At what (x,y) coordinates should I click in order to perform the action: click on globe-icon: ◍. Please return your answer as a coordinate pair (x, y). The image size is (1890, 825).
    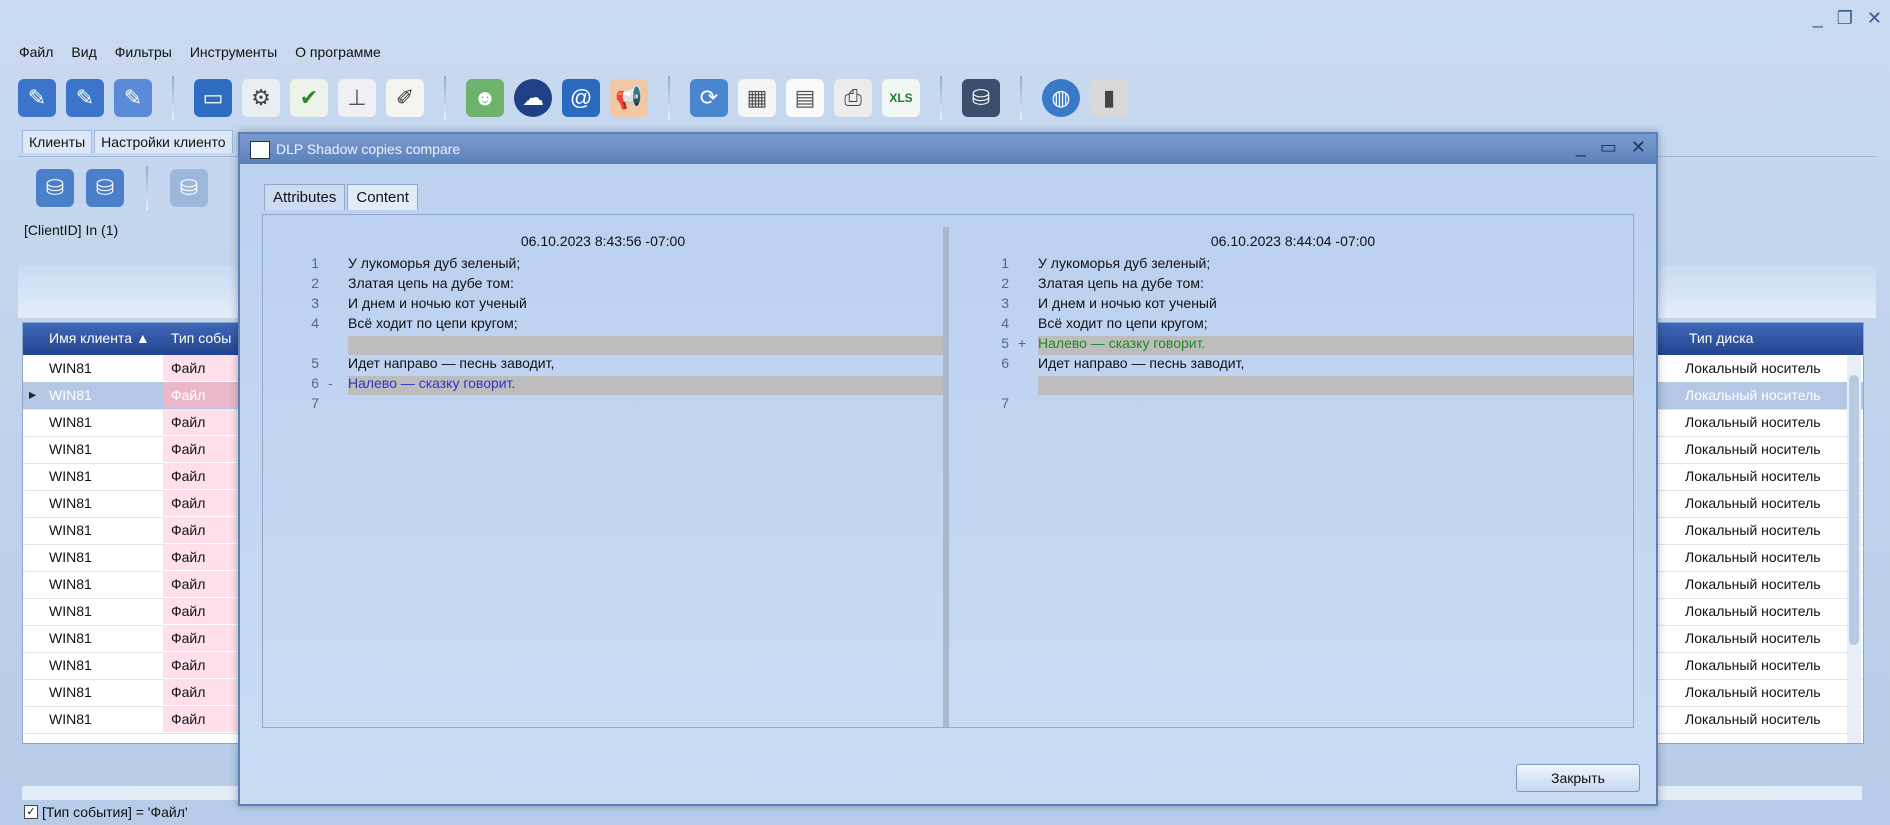
    Looking at the image, I should click on (1061, 98).